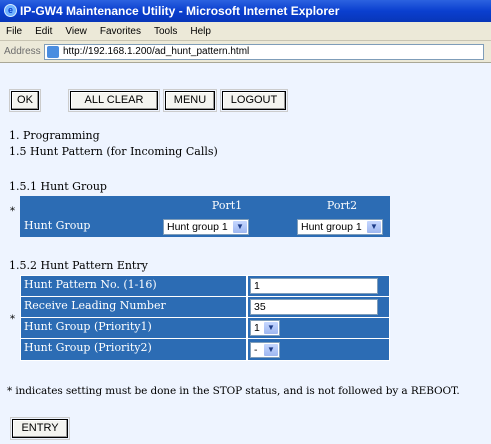  I want to click on menu-button: MENU, so click(190, 100).